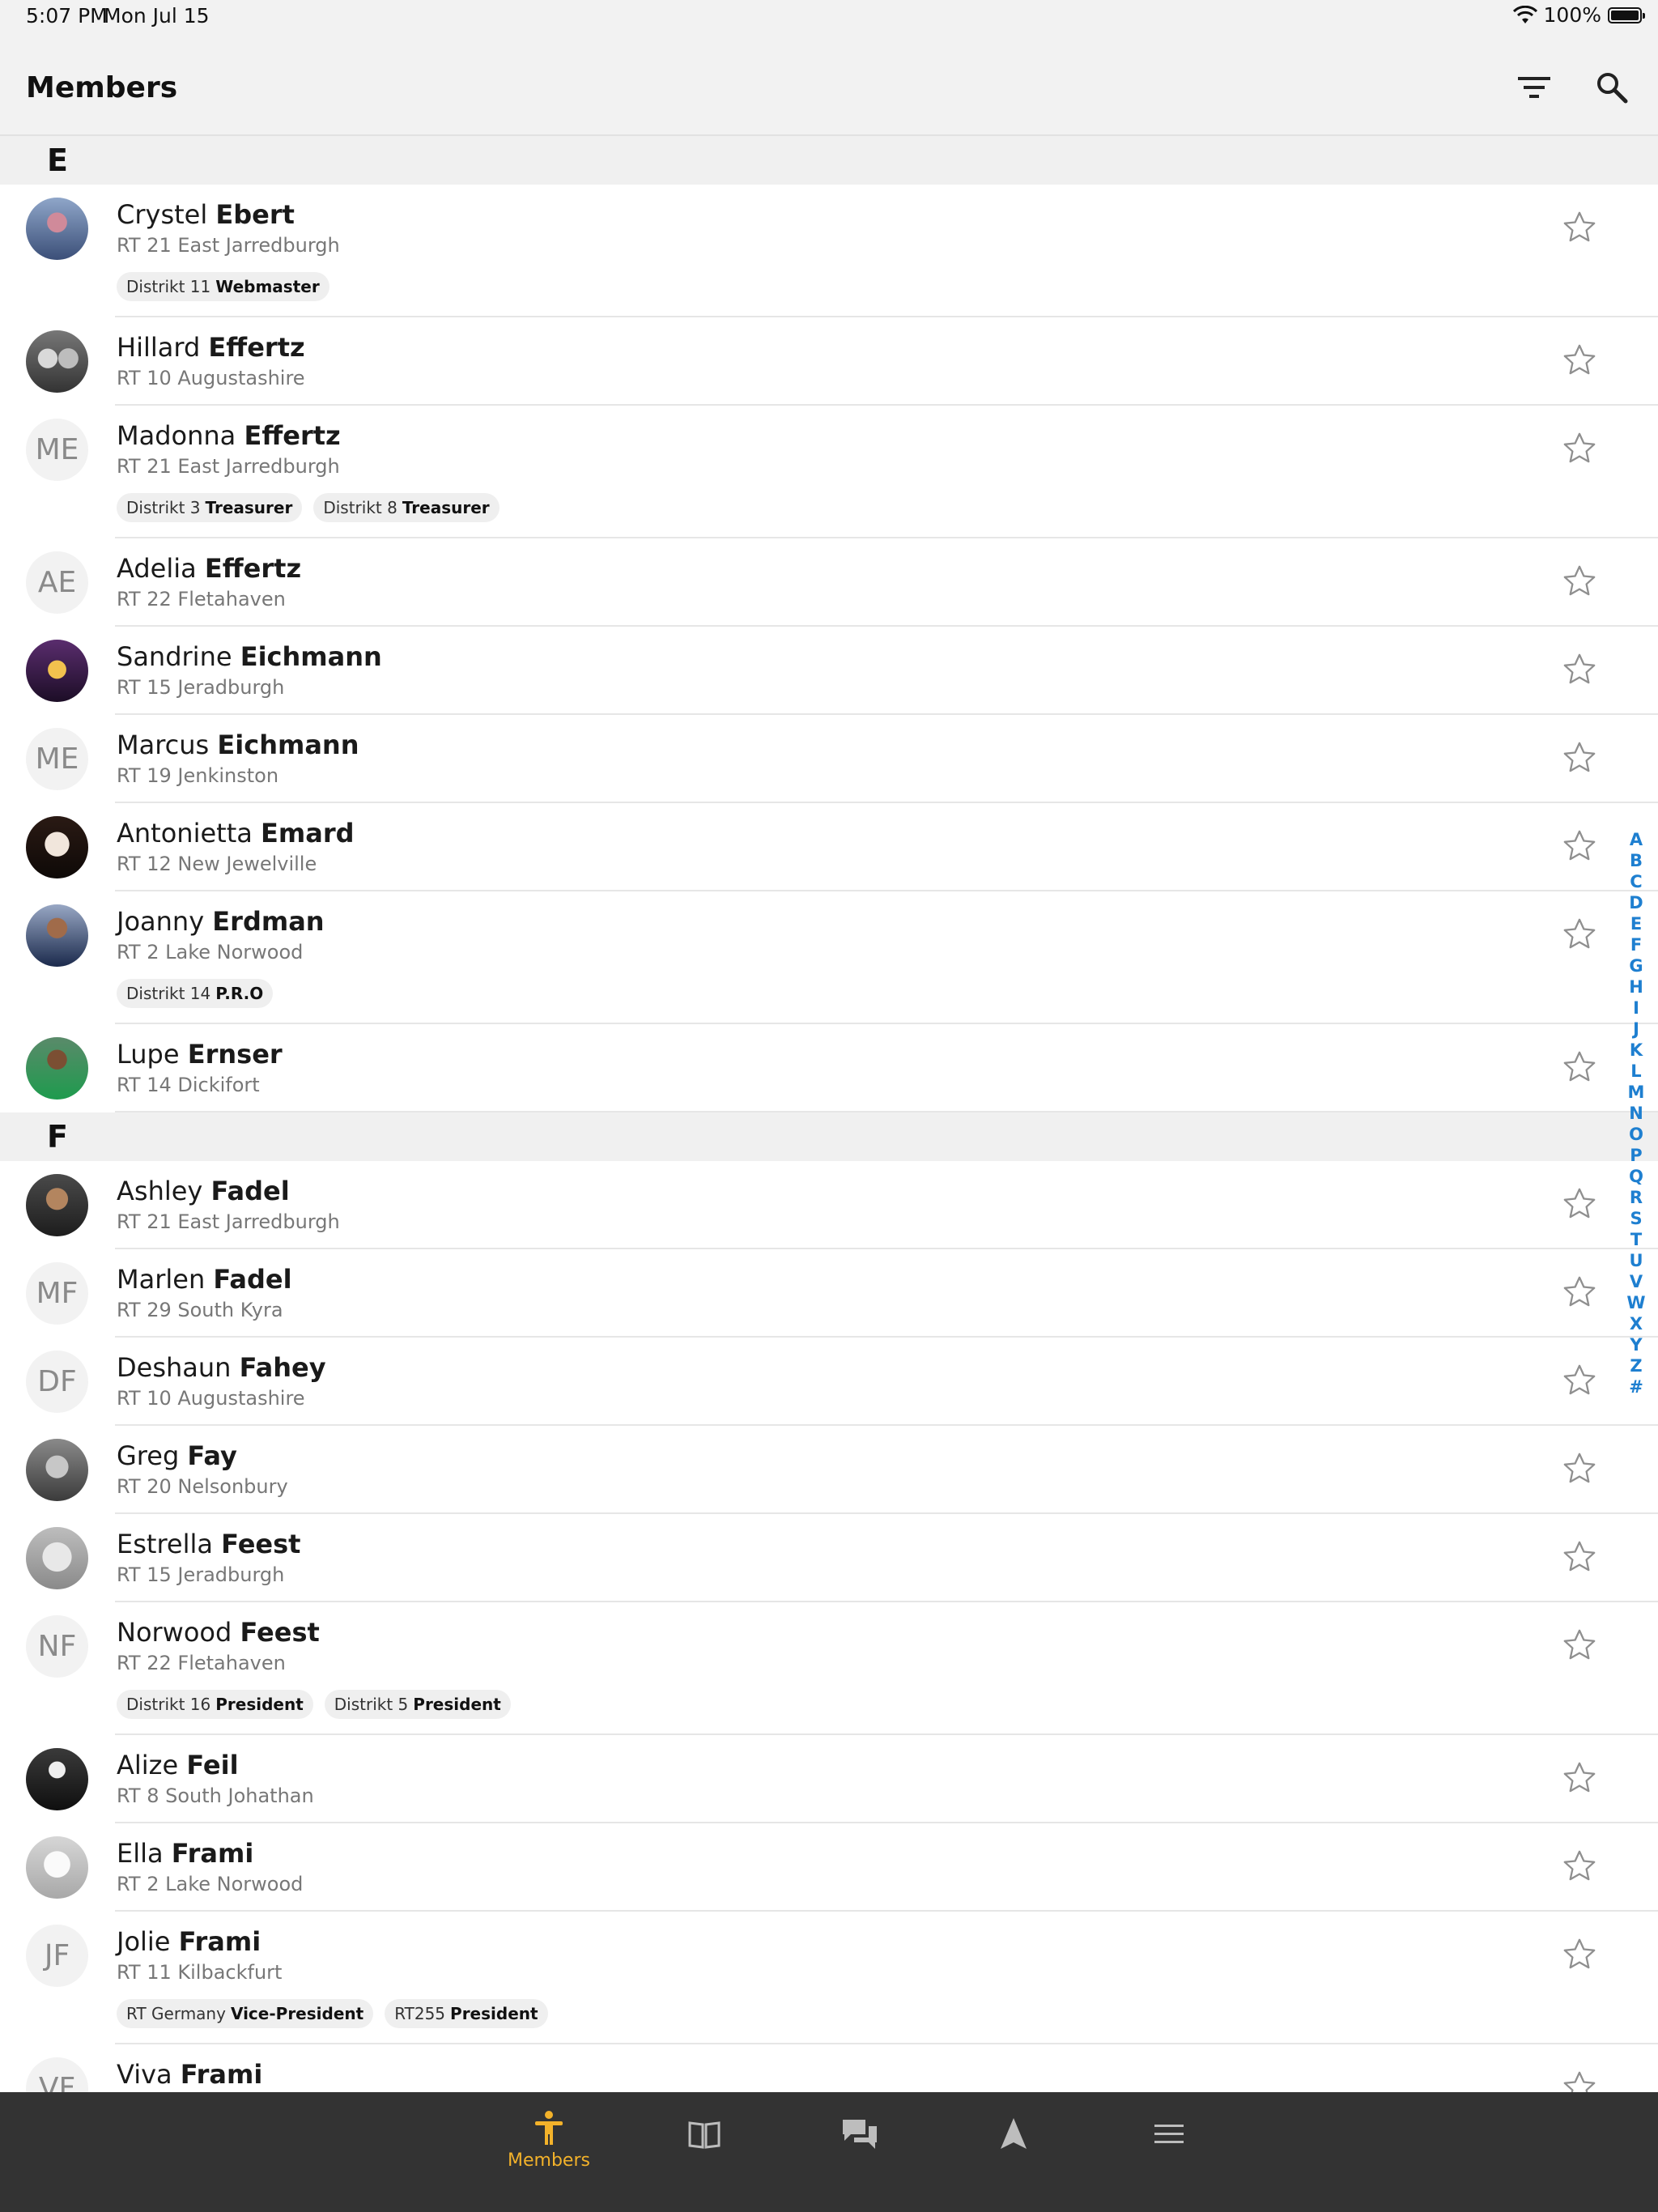 This screenshot has height=2212, width=1658. Describe the element at coordinates (189, 1942) in the screenshot. I see `member-name: Jolie Frami` at that location.